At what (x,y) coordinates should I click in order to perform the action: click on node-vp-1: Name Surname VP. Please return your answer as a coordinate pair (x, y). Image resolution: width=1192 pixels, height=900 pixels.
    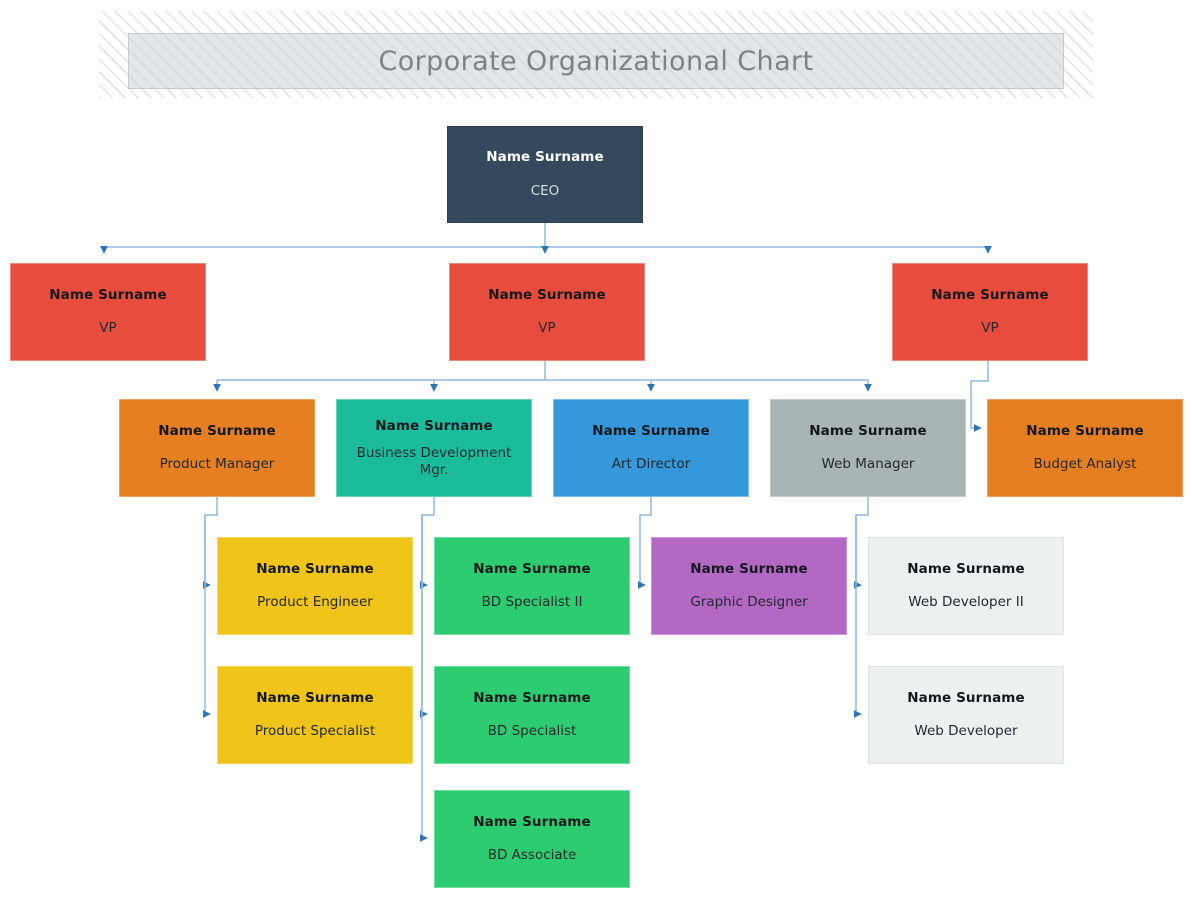
    Looking at the image, I should click on (108, 312).